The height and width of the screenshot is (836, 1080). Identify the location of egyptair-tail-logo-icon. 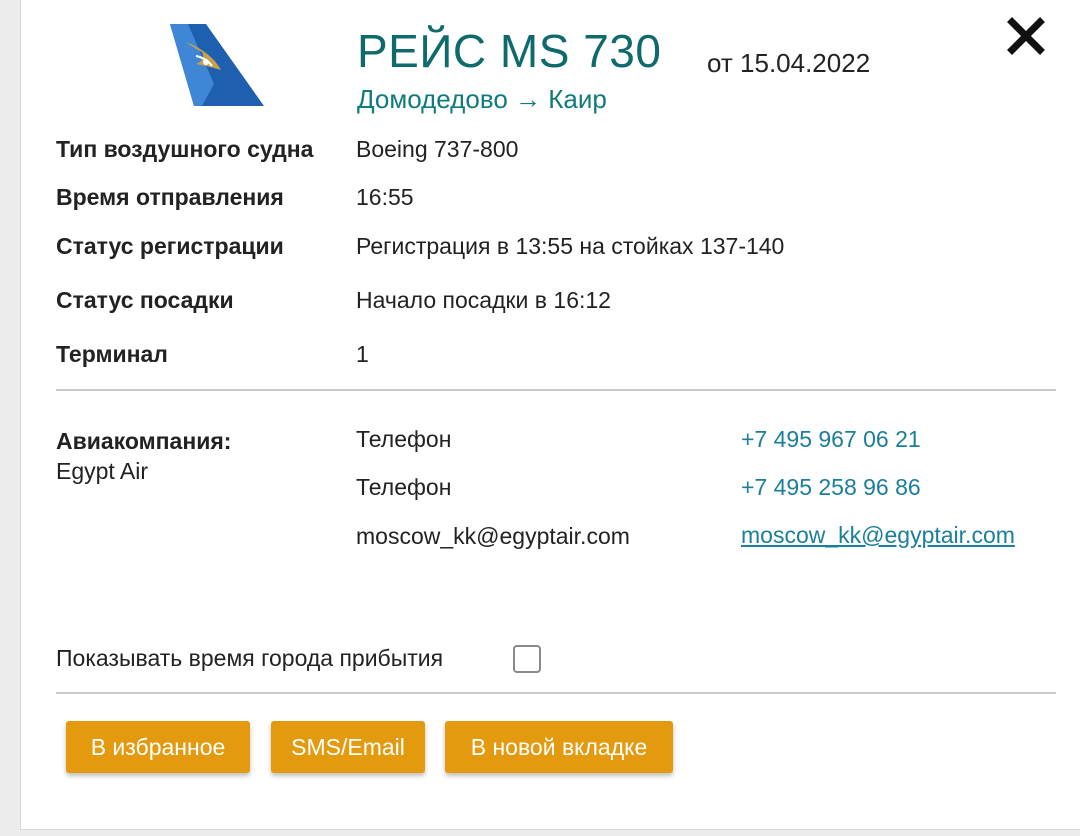
(216, 65).